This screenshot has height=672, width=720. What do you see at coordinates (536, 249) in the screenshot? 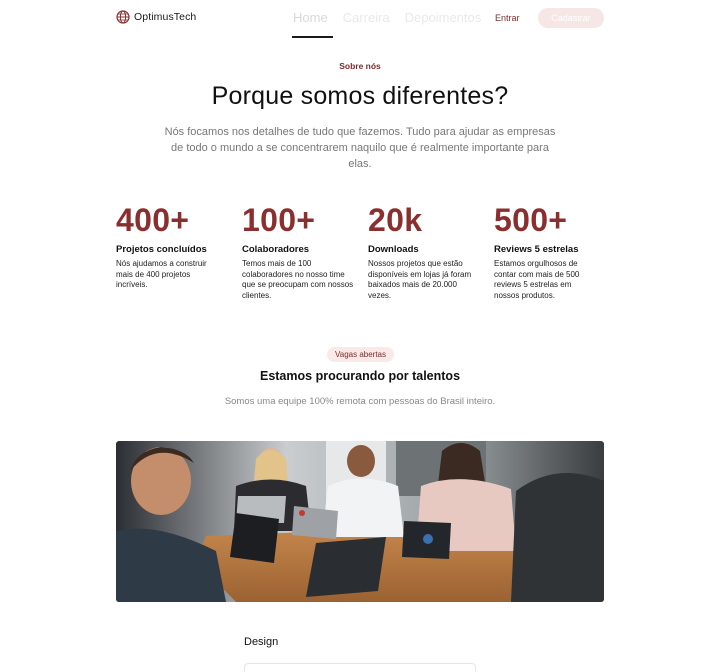
I see `stat-title: Reviews 5 estrelas` at bounding box center [536, 249].